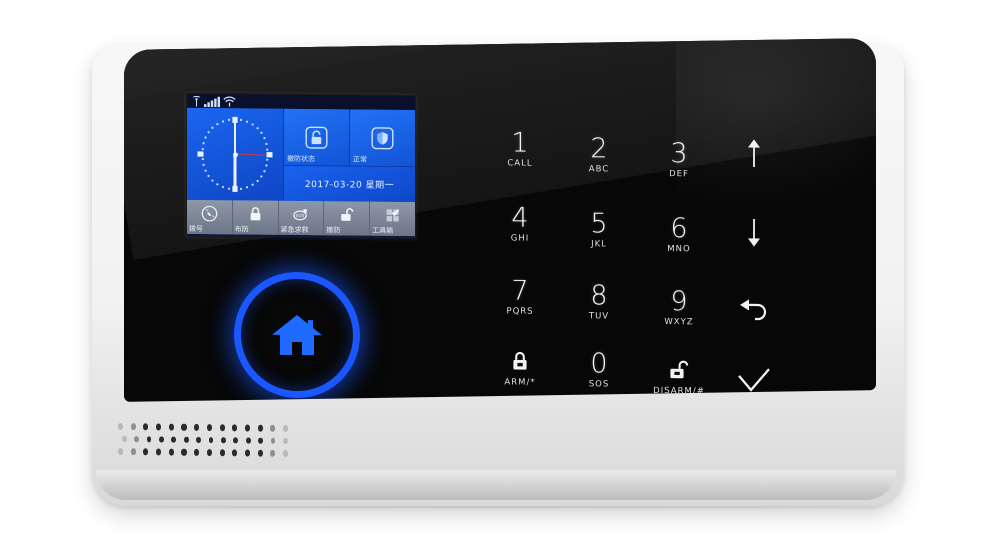 The image size is (994, 558). What do you see at coordinates (520, 311) in the screenshot?
I see `key-7-letters: PQRS` at bounding box center [520, 311].